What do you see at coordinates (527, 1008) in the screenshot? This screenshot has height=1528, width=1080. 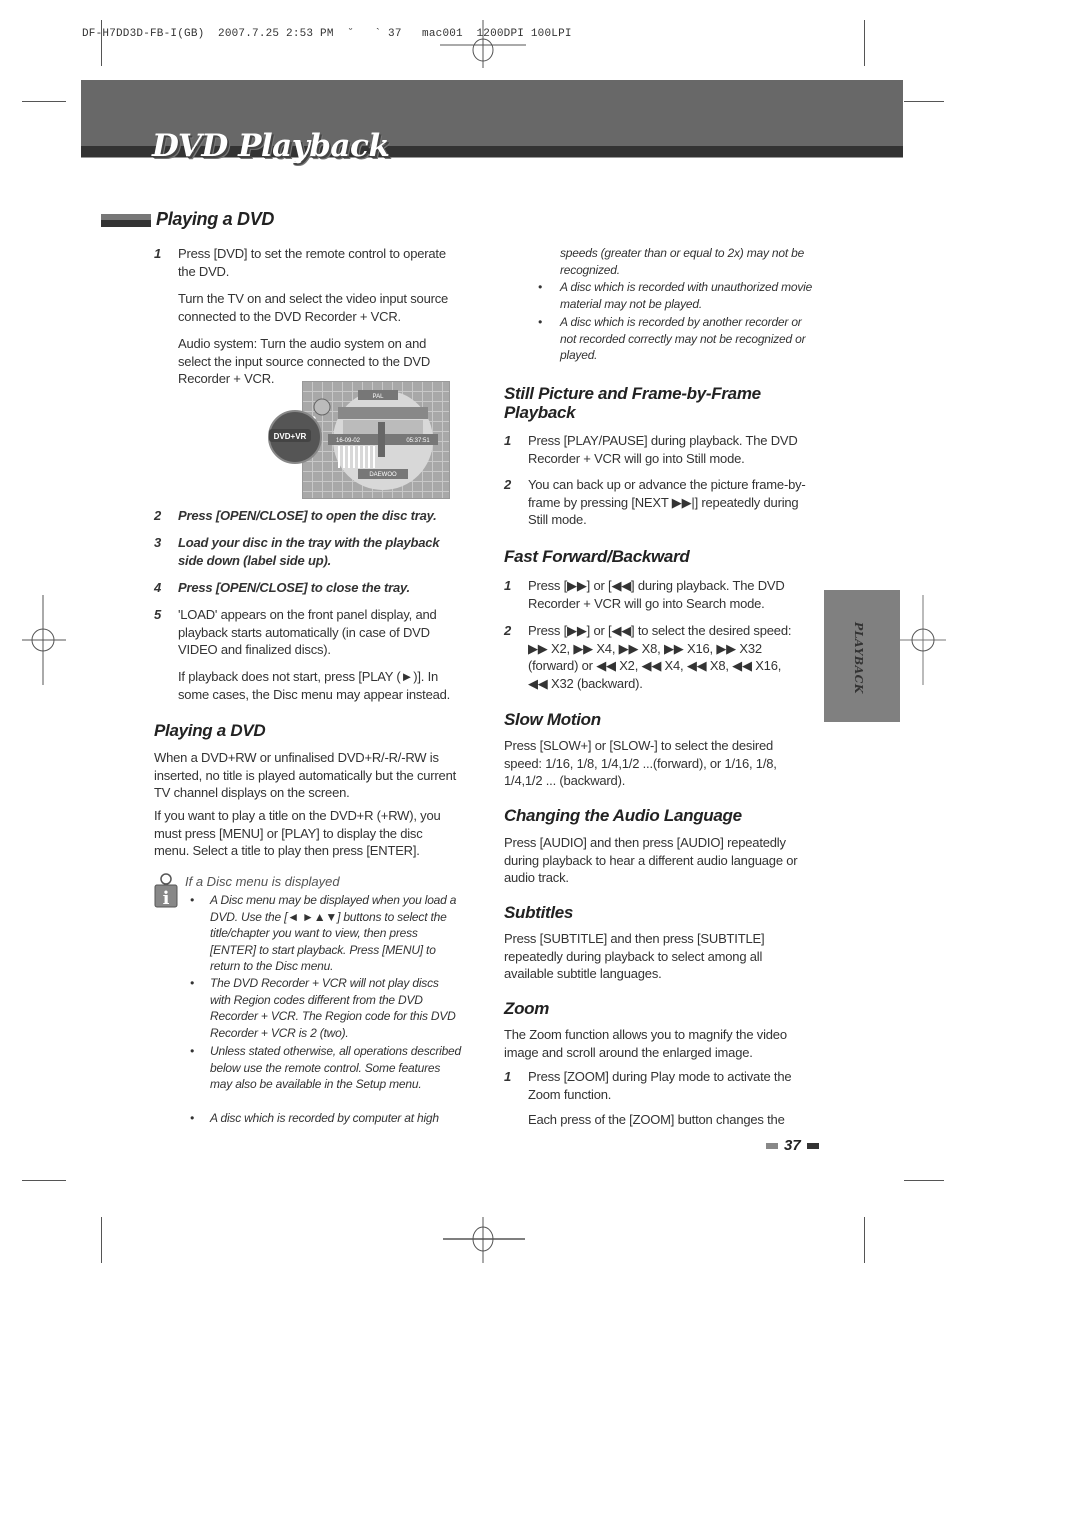 I see `section-title-zoom: Zoom` at bounding box center [527, 1008].